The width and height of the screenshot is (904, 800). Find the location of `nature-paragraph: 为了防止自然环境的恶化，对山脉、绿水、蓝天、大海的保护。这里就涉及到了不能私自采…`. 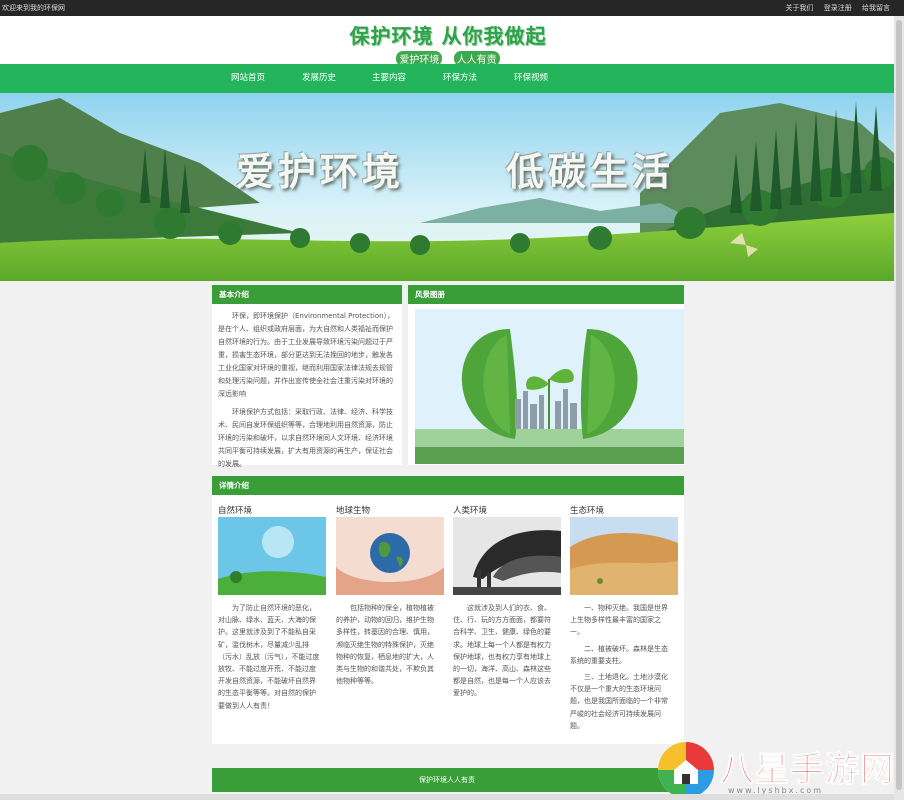

nature-paragraph: 为了防止自然环境的恶化，对山脉、绿水、蓝天、大海的保护。这里就涉及到了不能私自采… is located at coordinates (269, 657).